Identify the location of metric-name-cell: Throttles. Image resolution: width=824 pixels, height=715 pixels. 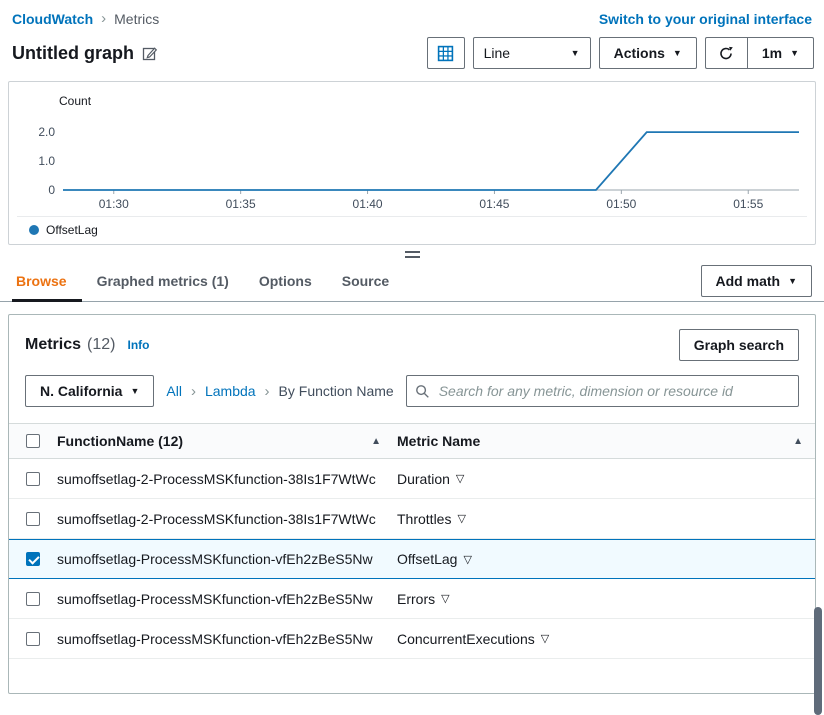
(424, 518).